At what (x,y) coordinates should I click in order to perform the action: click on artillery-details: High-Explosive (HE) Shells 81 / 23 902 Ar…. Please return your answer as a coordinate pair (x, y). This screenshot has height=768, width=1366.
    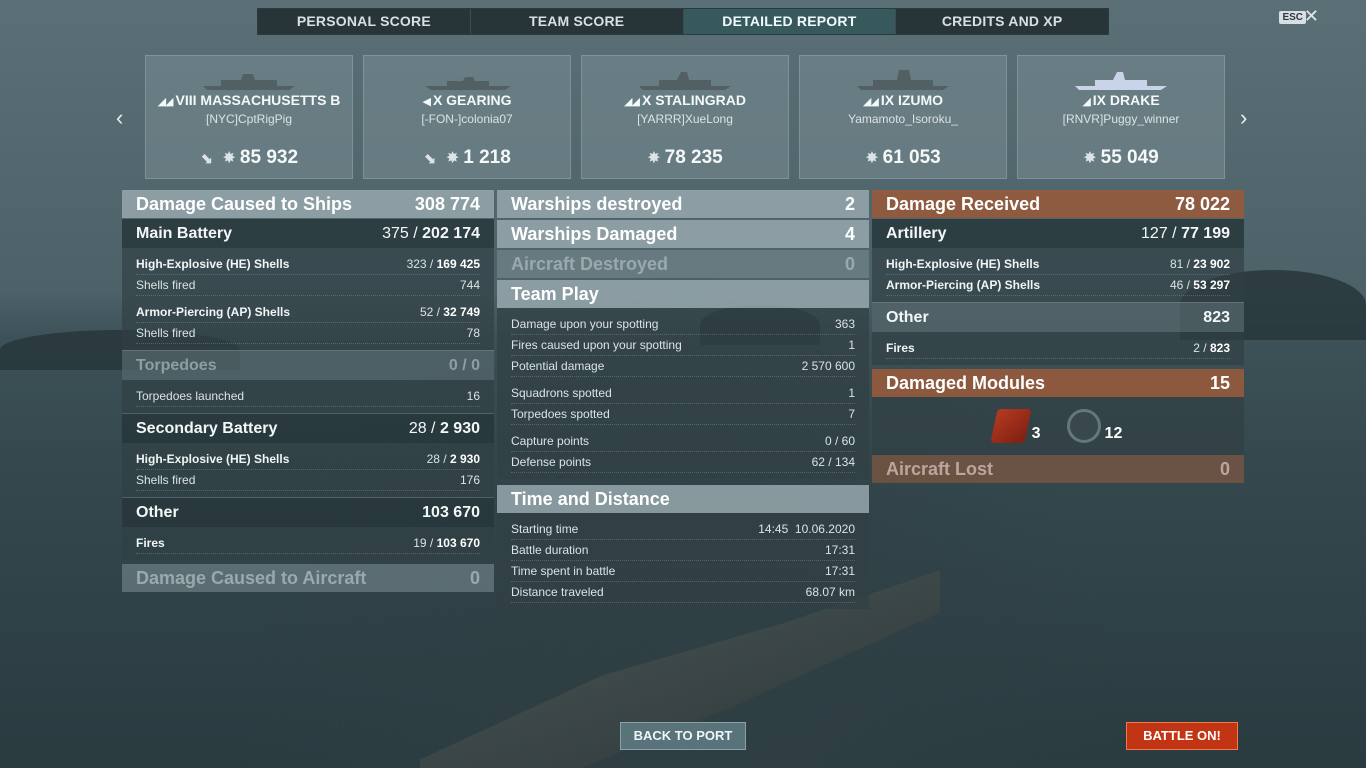
    Looking at the image, I should click on (1058, 275).